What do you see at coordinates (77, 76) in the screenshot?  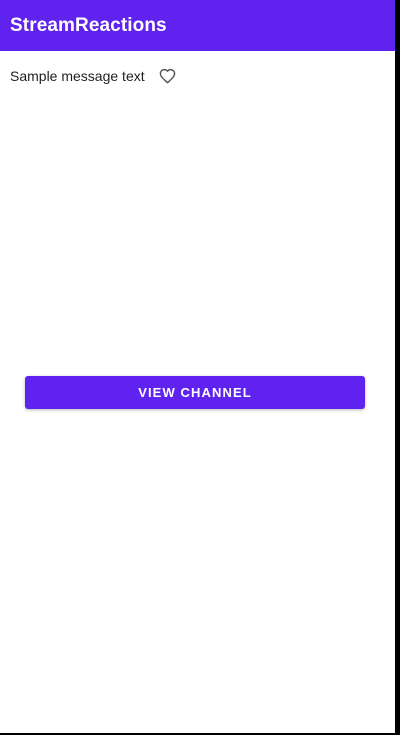 I see `message-text: Sample message text` at bounding box center [77, 76].